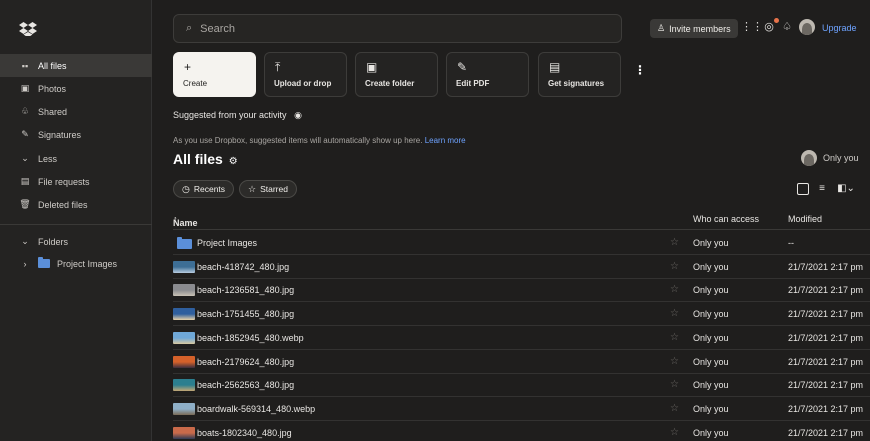  I want to click on gear-icon: ⚙, so click(233, 161).